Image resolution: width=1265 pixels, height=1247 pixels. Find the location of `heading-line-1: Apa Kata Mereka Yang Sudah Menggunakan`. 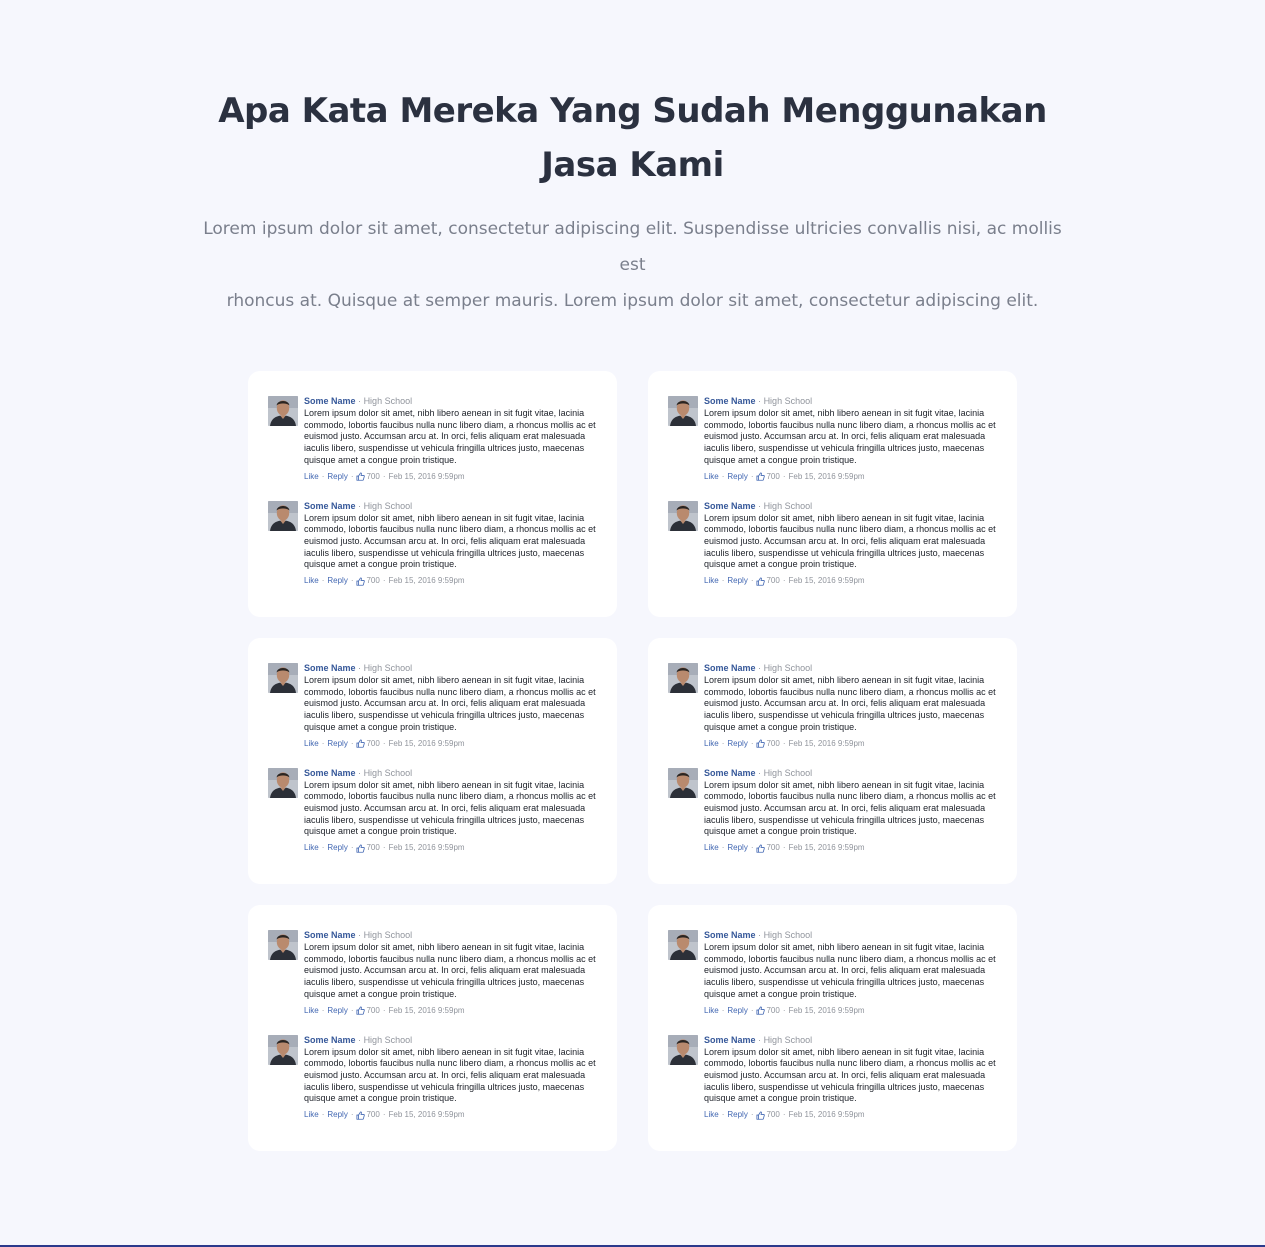

heading-line-1: Apa Kata Mereka Yang Sudah Menggunakan is located at coordinates (632, 111).